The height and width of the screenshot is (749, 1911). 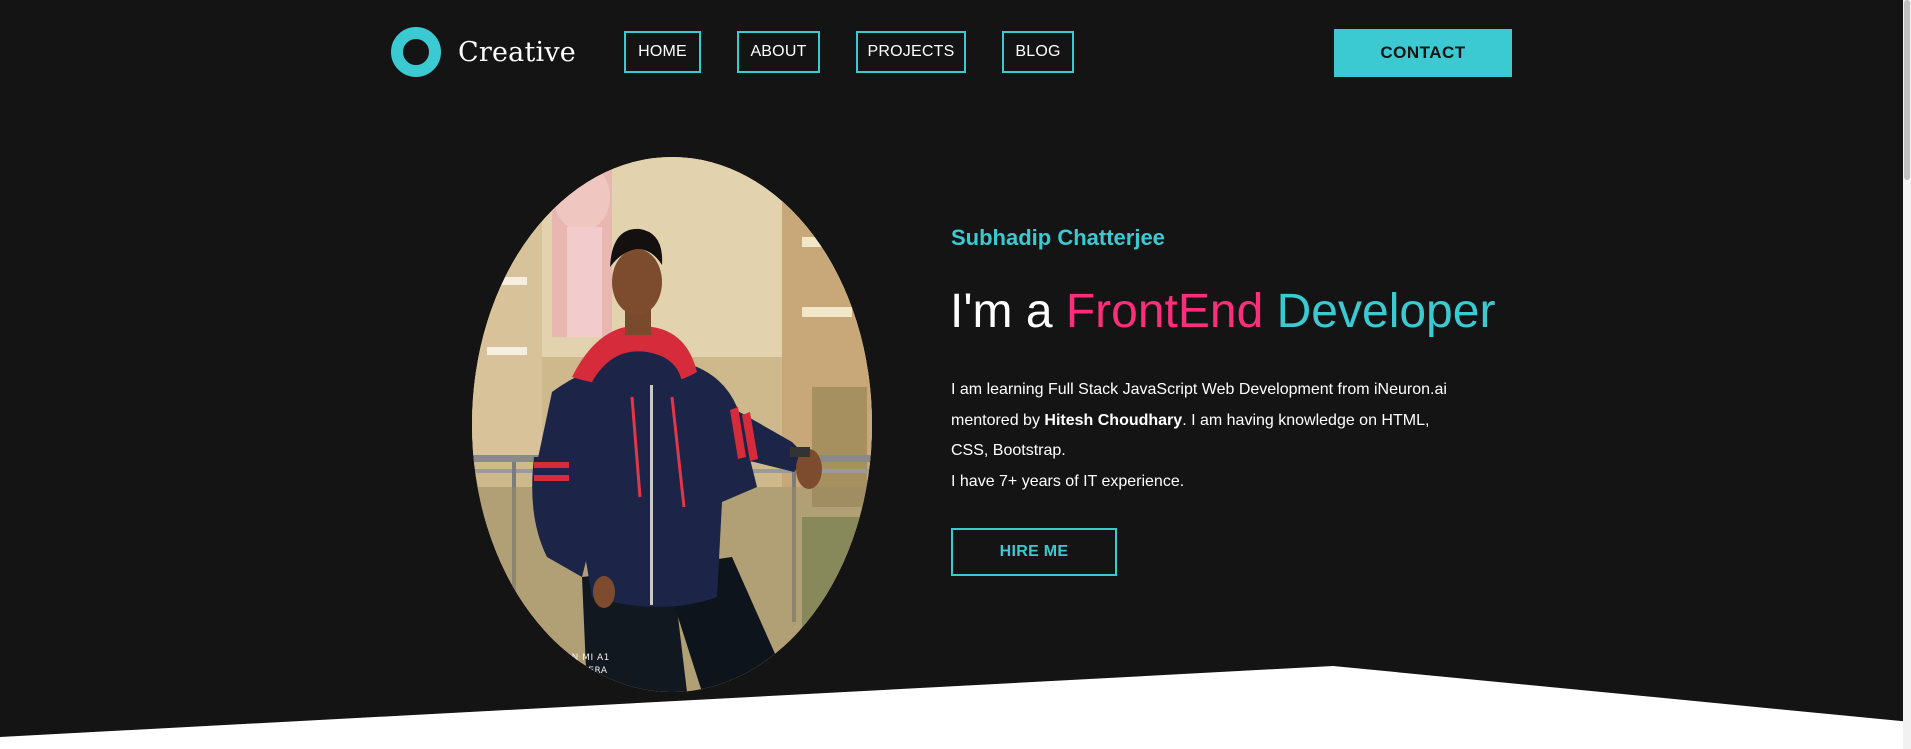 What do you see at coordinates (1423, 53) in the screenshot?
I see `contact-button: CONTACT` at bounding box center [1423, 53].